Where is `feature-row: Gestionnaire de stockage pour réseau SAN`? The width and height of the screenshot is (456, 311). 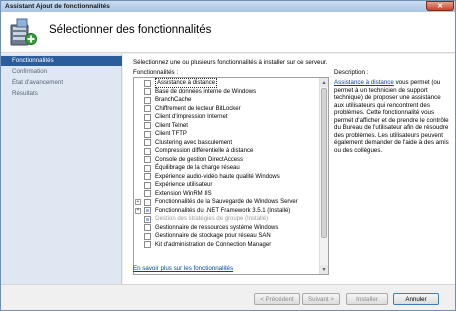
feature-row: Gestionnaire de stockage pour réseau SAN is located at coordinates (227, 236).